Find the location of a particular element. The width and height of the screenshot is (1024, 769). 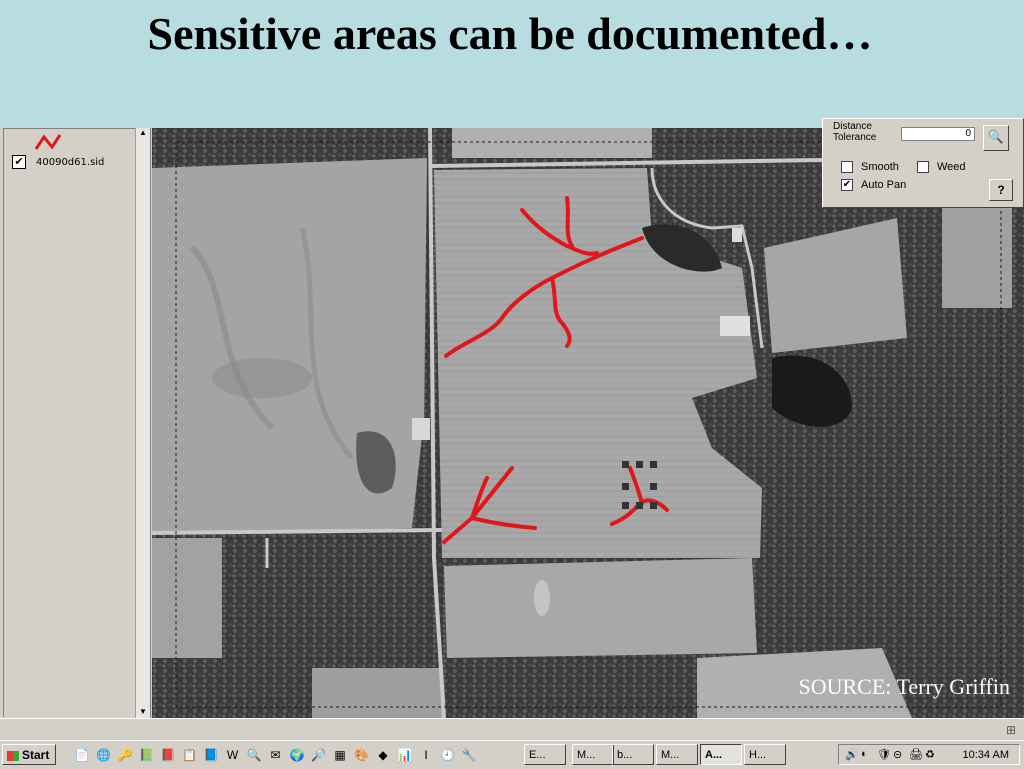

weed-checkbox is located at coordinates (923, 167).